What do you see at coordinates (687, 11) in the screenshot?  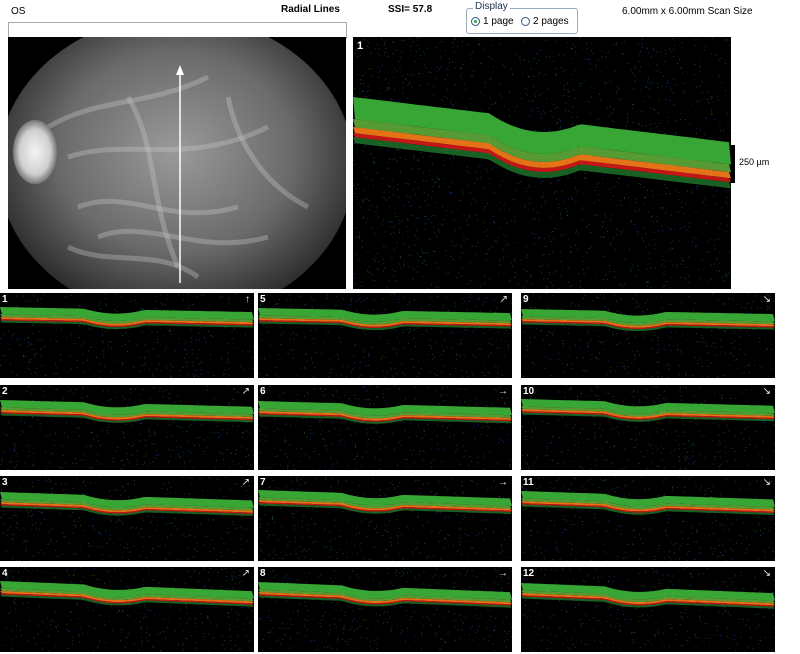 I see `scan-size-label: 6.00mm x 6.00mm Scan Size` at bounding box center [687, 11].